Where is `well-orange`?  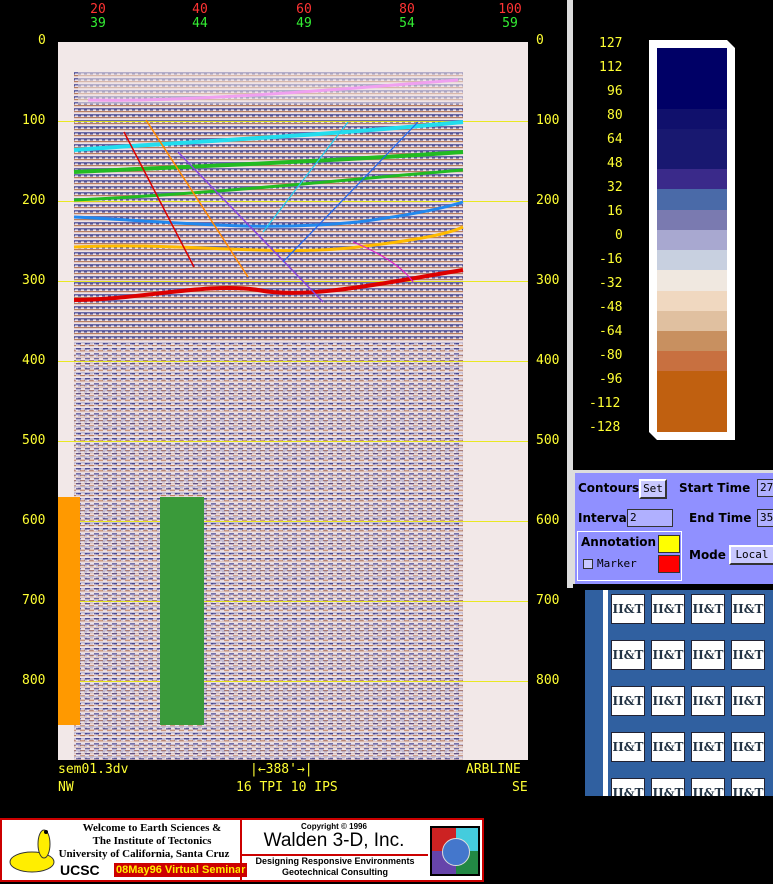
well-orange is located at coordinates (69, 611).